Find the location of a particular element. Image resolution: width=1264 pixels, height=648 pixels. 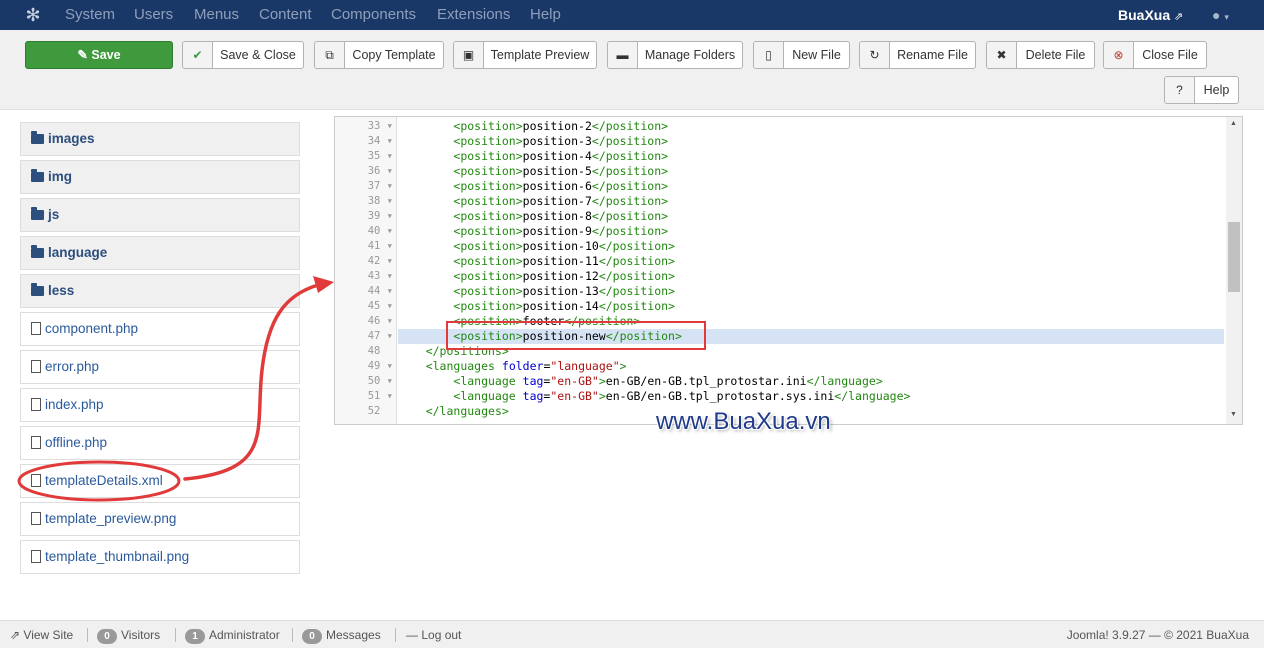

messages-status: 0 Messages is located at coordinates (341, 634).